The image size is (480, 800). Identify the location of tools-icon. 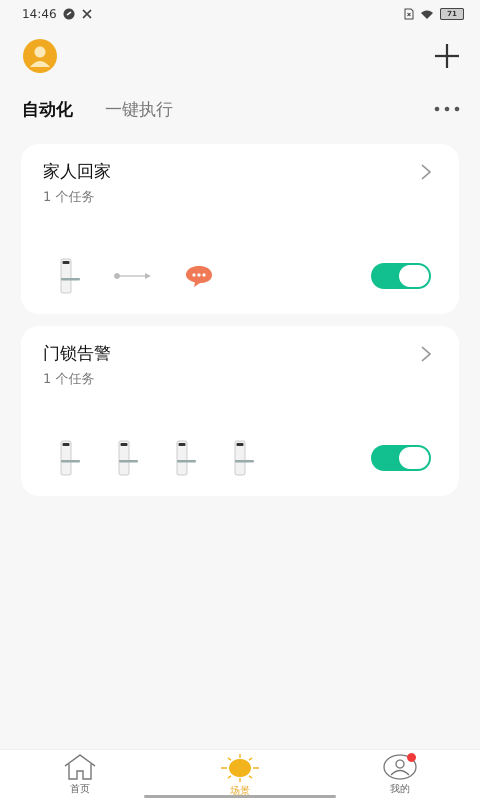
(86, 14).